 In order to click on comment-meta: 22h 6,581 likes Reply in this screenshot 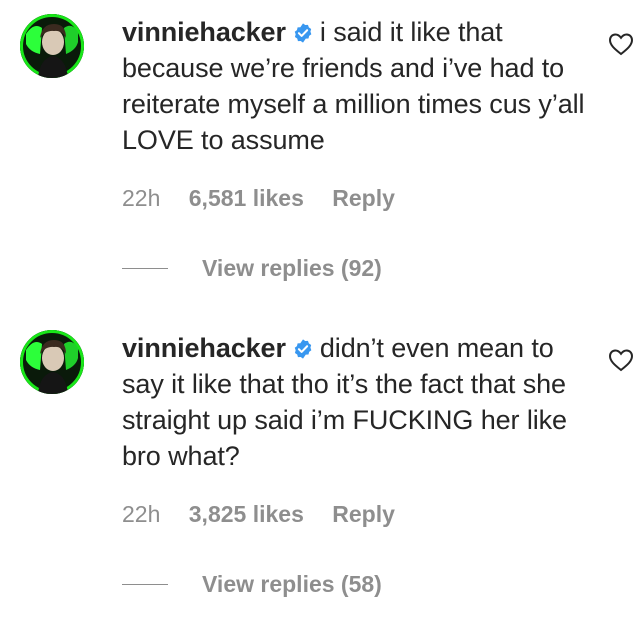, I will do `click(269, 198)`.